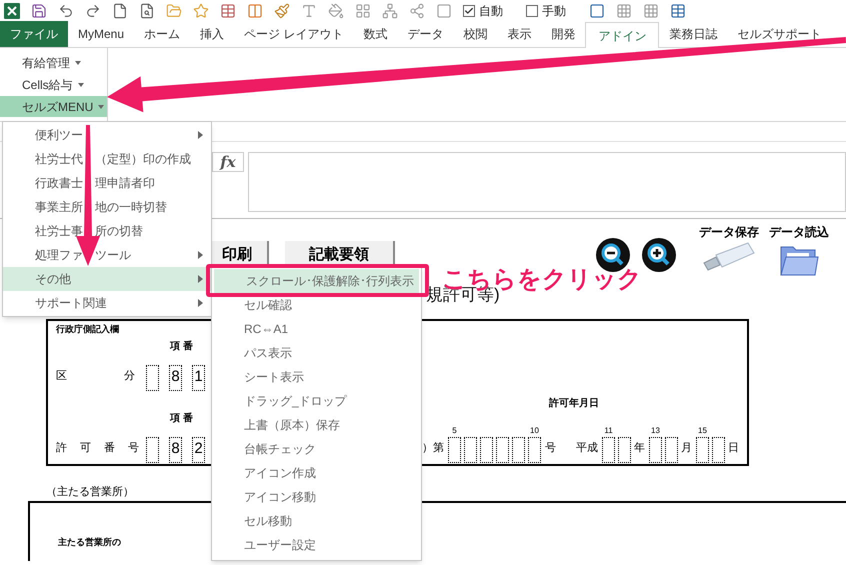 Image resolution: width=846 pixels, height=565 pixels. Describe the element at coordinates (444, 11) in the screenshot. I see `shape-icon` at that location.